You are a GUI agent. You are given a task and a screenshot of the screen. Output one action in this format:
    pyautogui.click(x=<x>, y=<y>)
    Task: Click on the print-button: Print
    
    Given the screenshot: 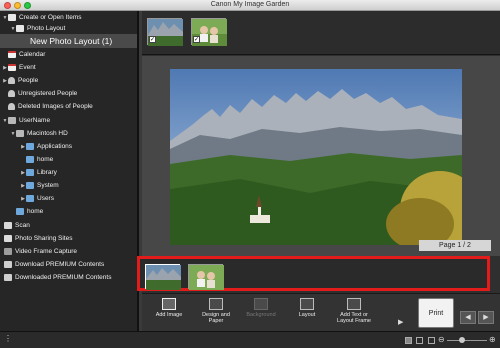 What is the action you would take?
    pyautogui.click(x=436, y=313)
    